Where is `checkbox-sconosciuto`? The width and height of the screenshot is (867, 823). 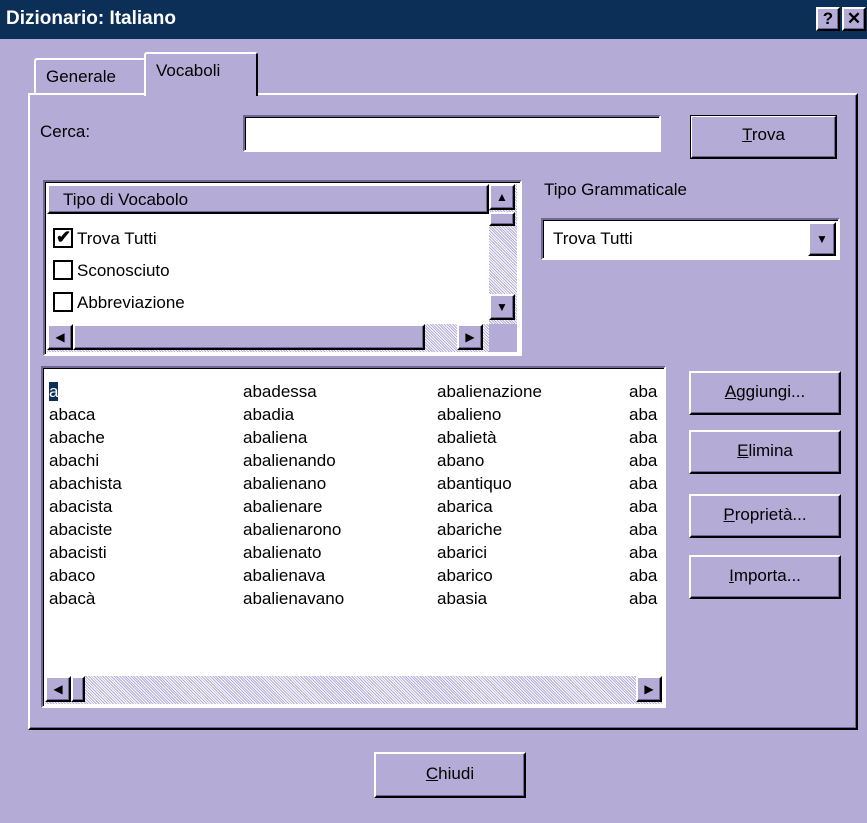
checkbox-sconosciuto is located at coordinates (63, 269).